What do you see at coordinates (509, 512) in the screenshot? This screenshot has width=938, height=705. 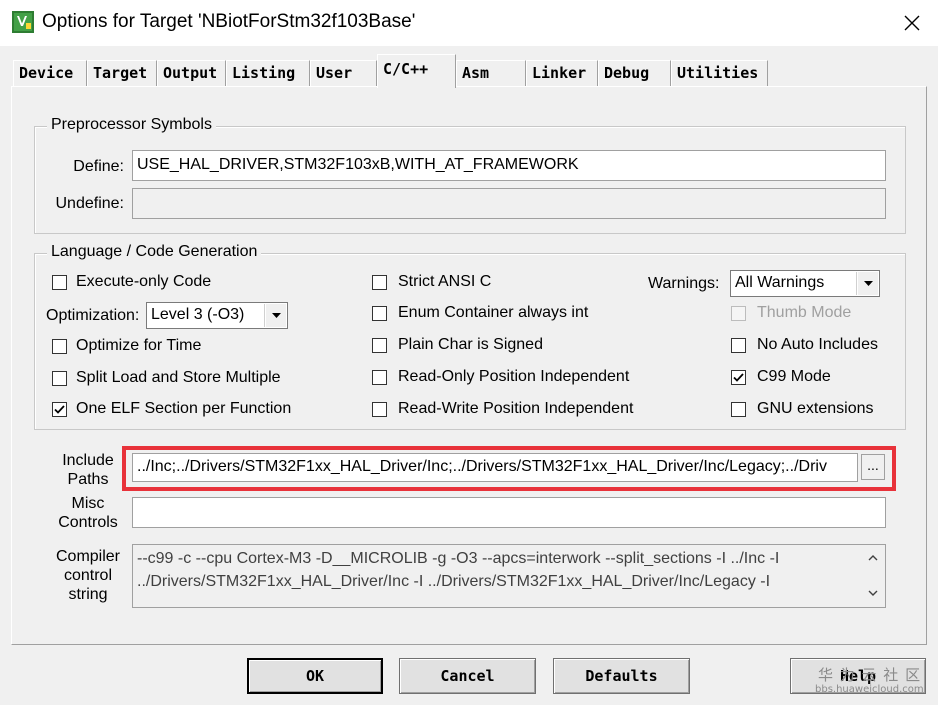 I see `misc-controls-input` at bounding box center [509, 512].